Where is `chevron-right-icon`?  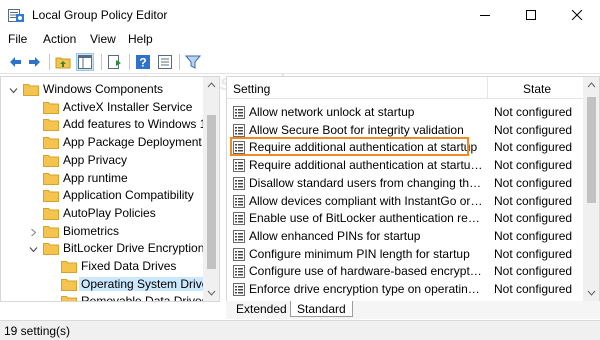
chevron-right-icon is located at coordinates (33, 232).